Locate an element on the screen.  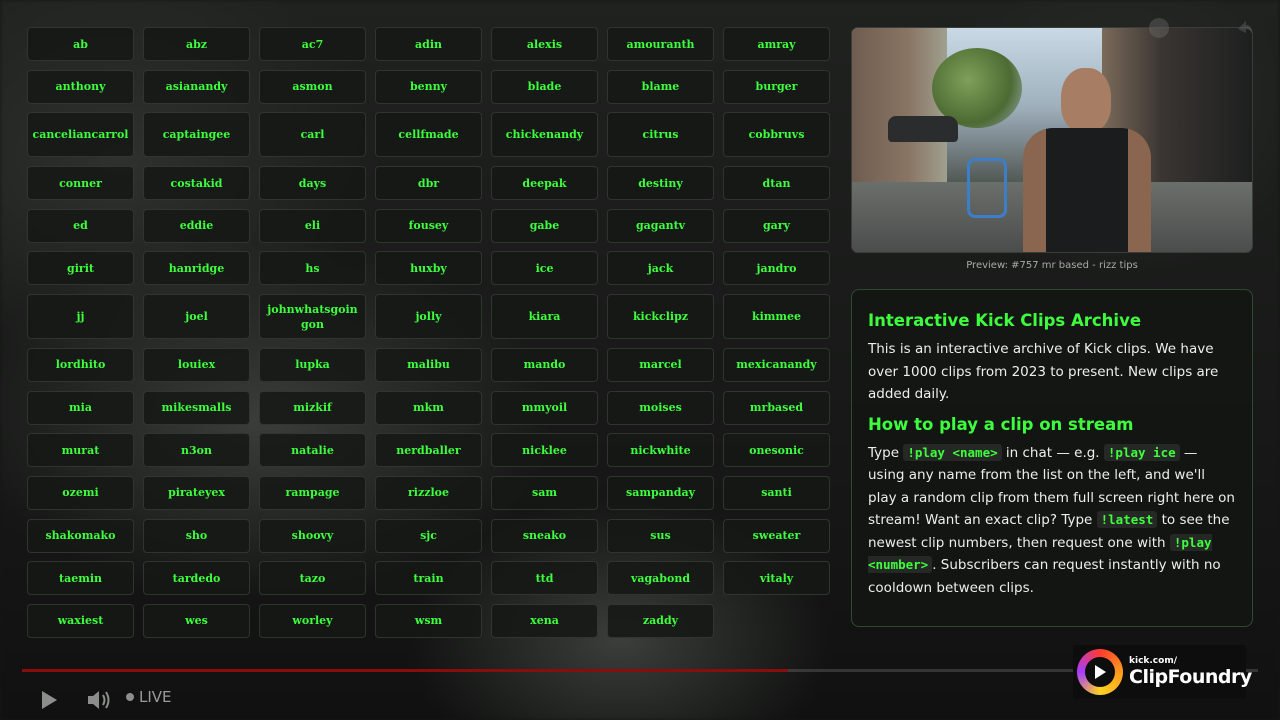
clip-name-button: dtan is located at coordinates (776, 183).